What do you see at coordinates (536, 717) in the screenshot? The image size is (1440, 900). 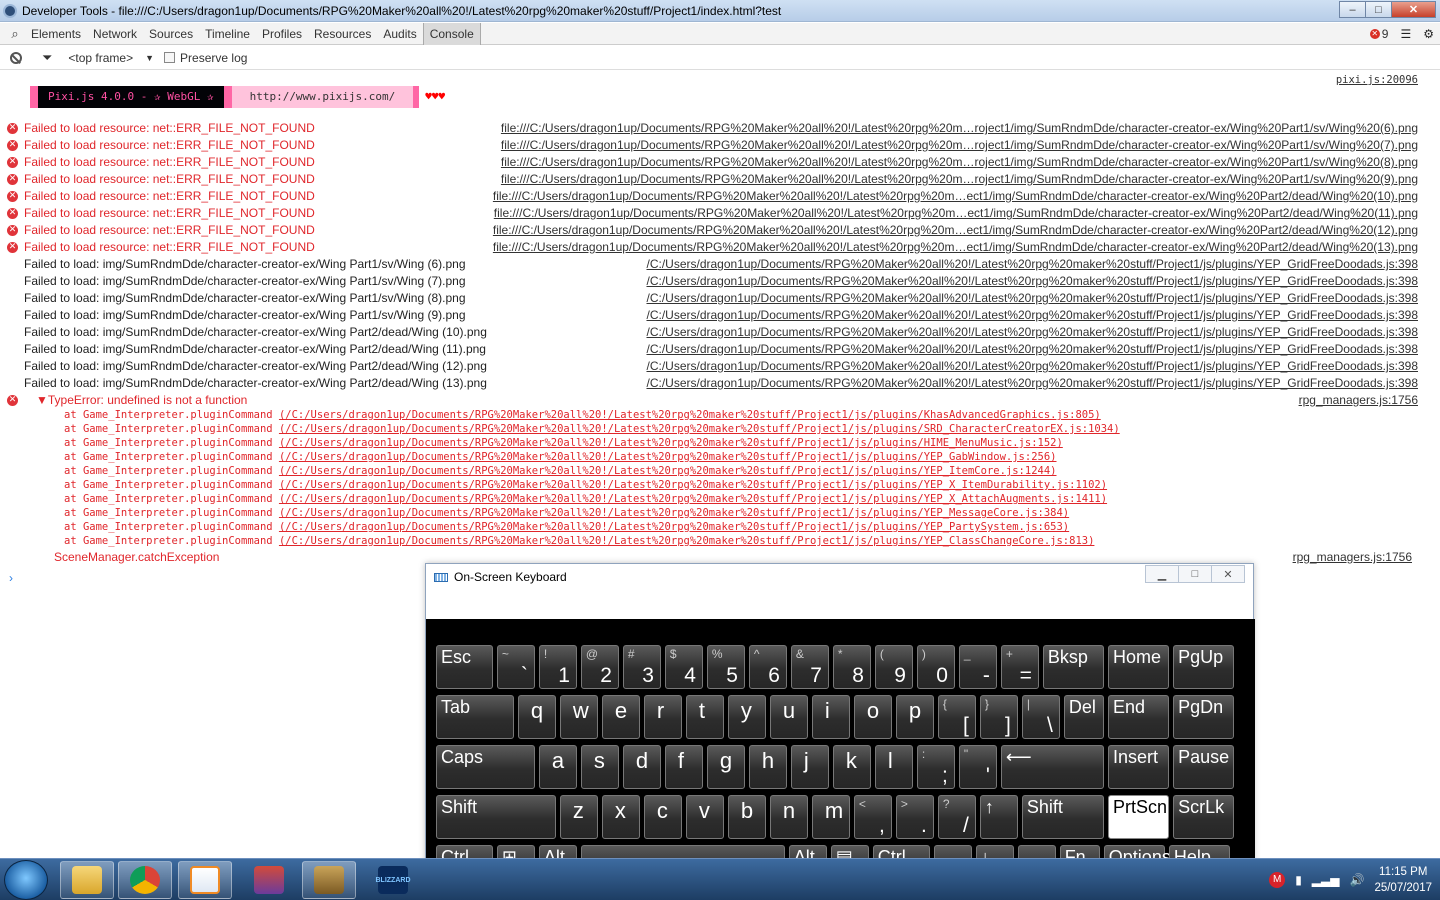 I see `osk-key: q` at bounding box center [536, 717].